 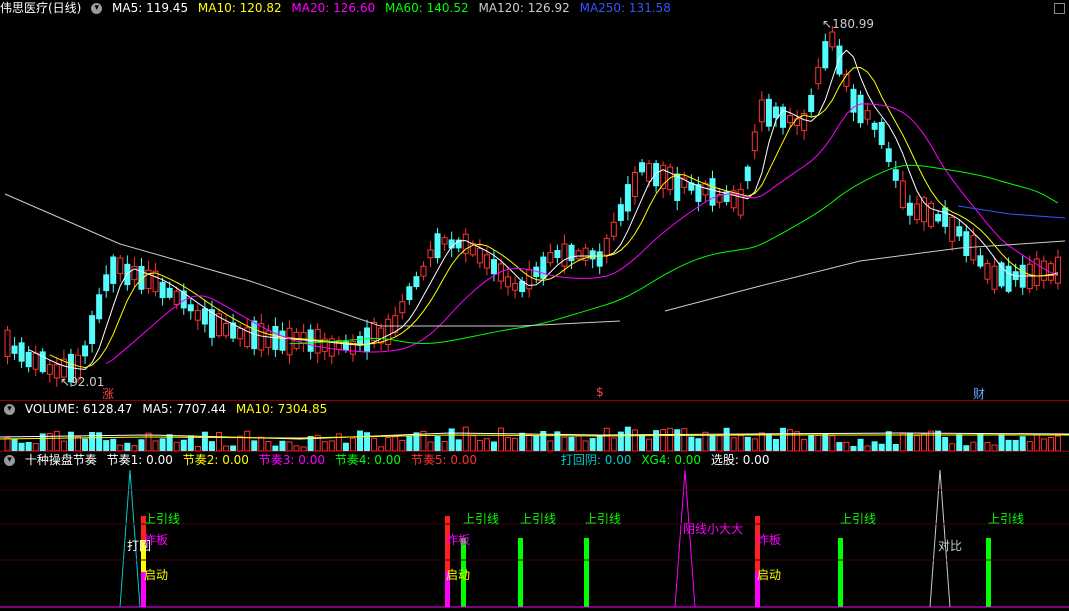 What do you see at coordinates (625, 8) in the screenshot?
I see `ma250-label: MA250: 131.58` at bounding box center [625, 8].